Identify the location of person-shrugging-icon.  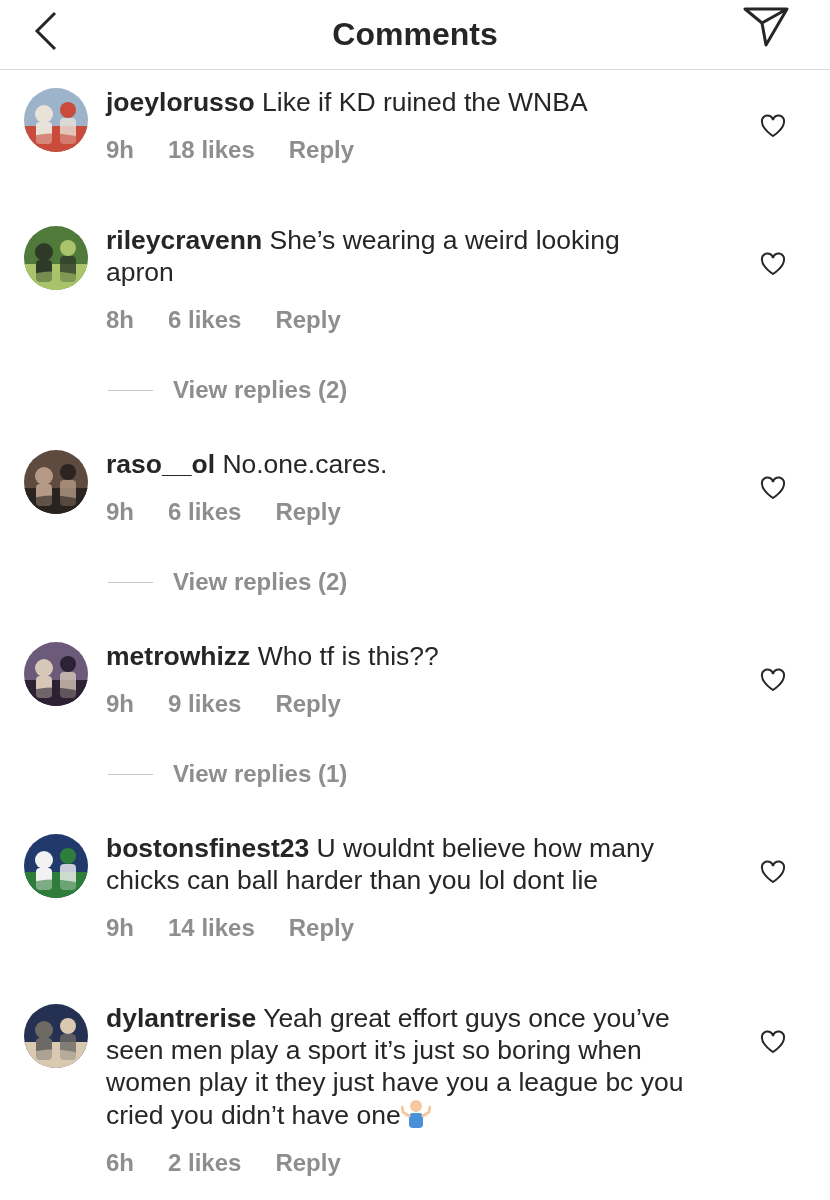
(415, 1113).